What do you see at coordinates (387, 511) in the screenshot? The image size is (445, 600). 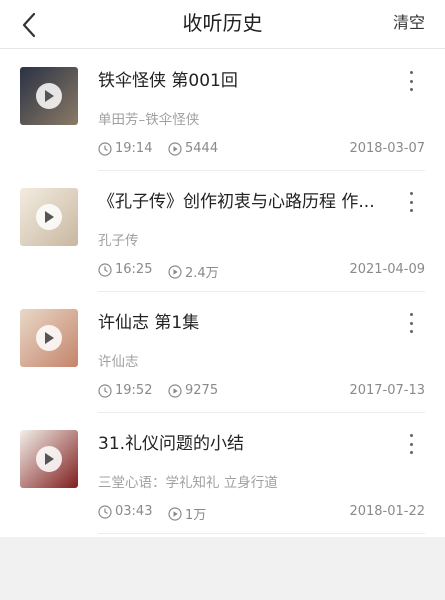 I see `listen-date: 2018-01-22` at bounding box center [387, 511].